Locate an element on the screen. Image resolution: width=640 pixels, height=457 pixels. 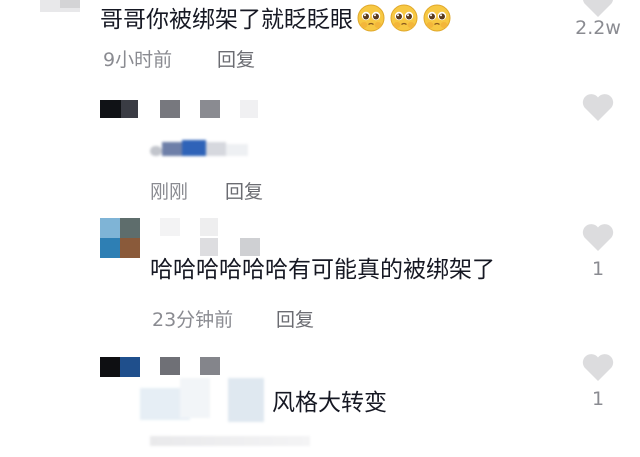
comment-text-label: 哥哥你被绑架了就眨眨眼 is located at coordinates (226, 20).